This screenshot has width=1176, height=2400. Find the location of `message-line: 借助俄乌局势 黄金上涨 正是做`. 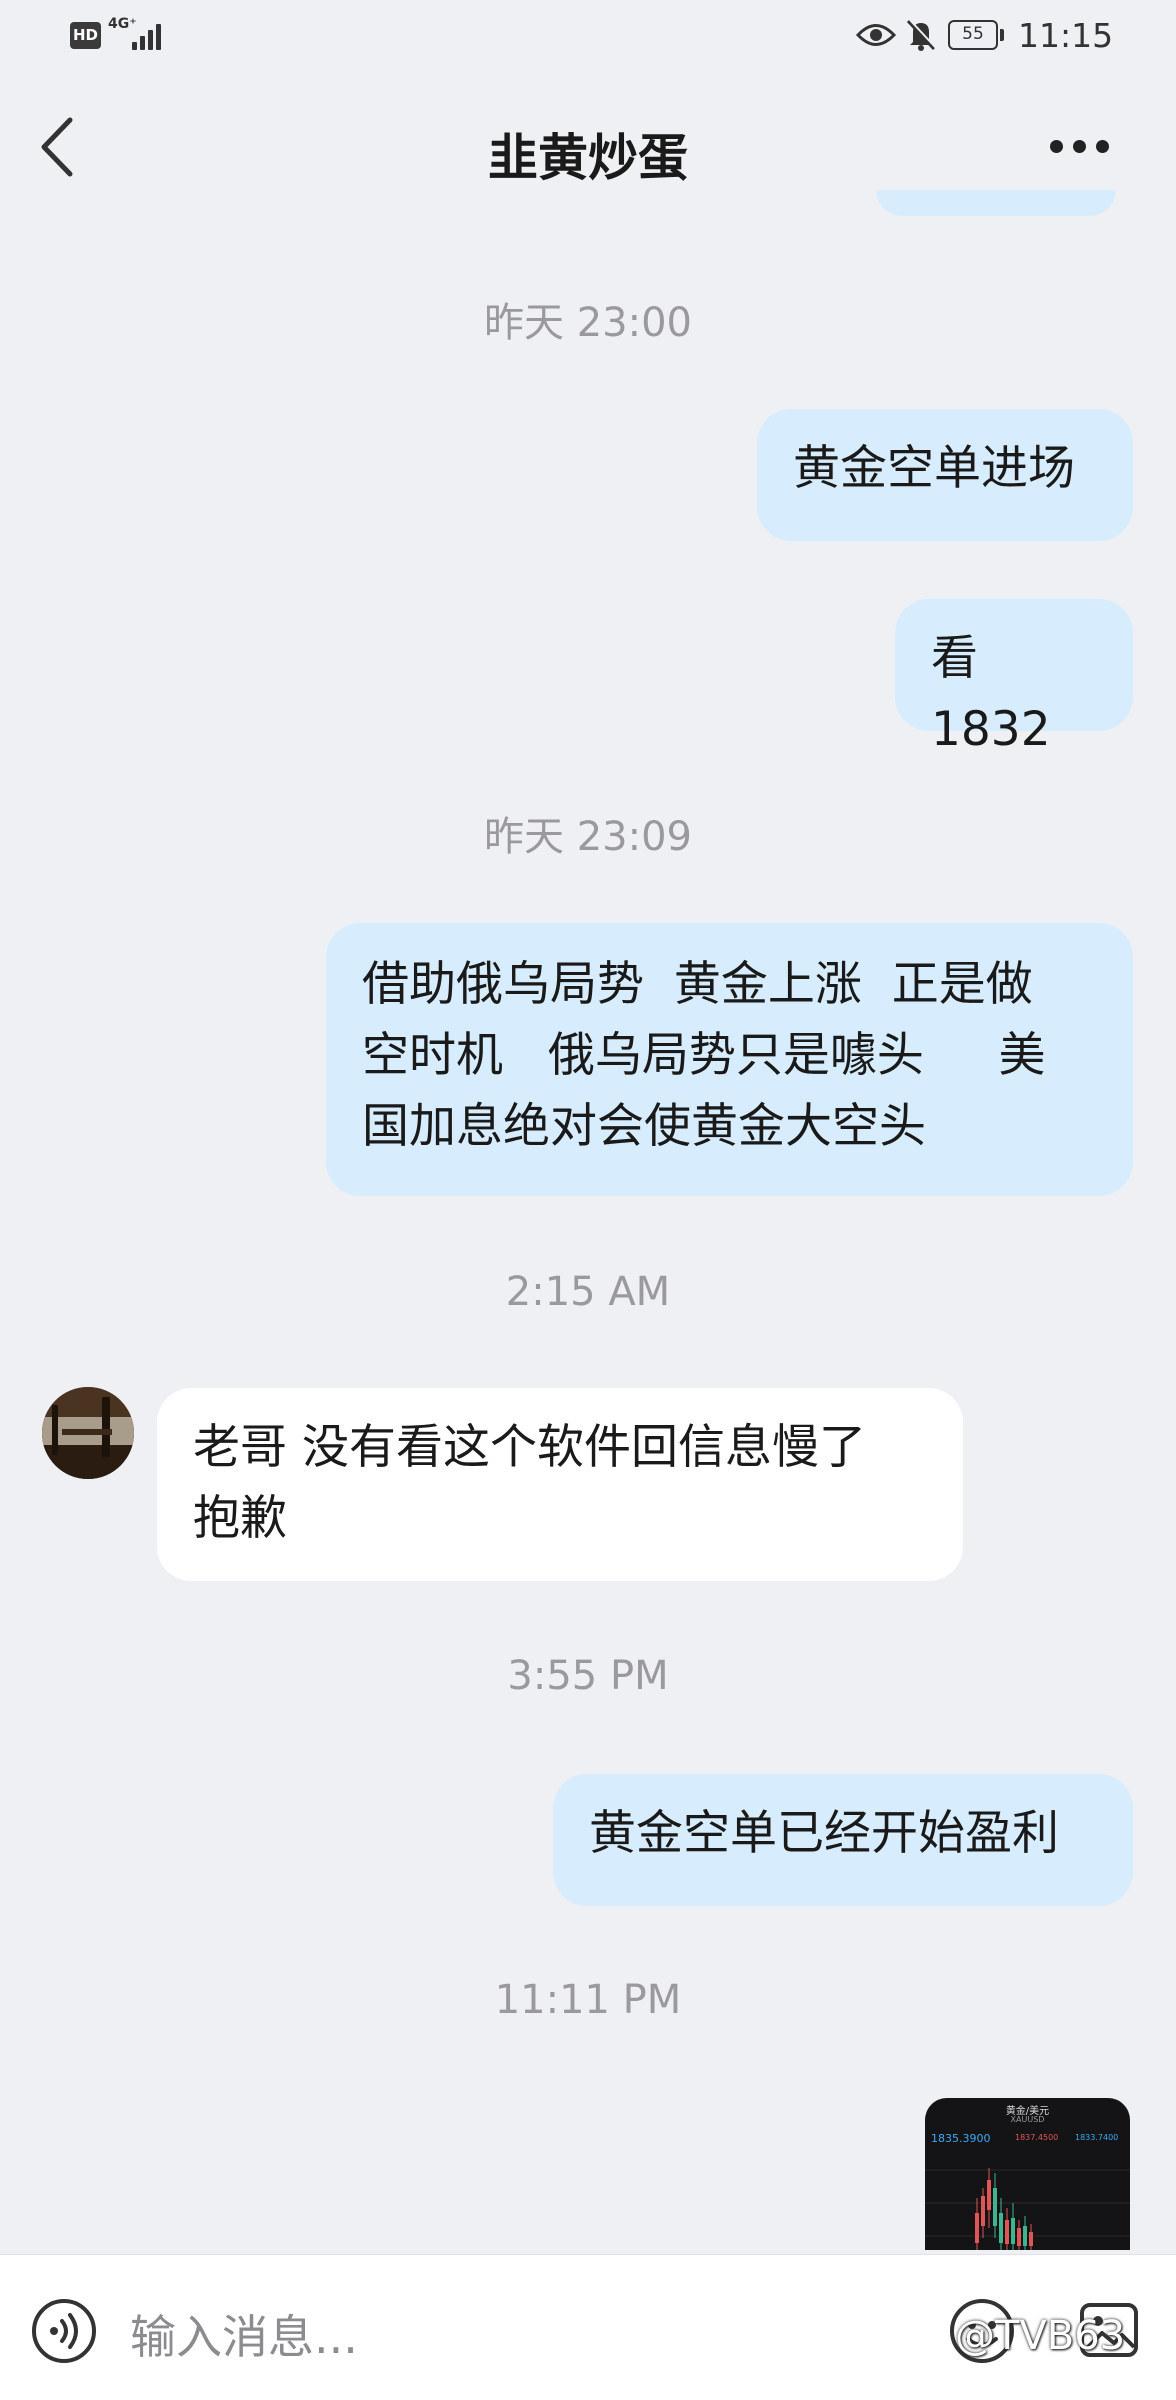

message-line: 借助俄乌局势 黄金上涨 正是做 is located at coordinates (697, 984).